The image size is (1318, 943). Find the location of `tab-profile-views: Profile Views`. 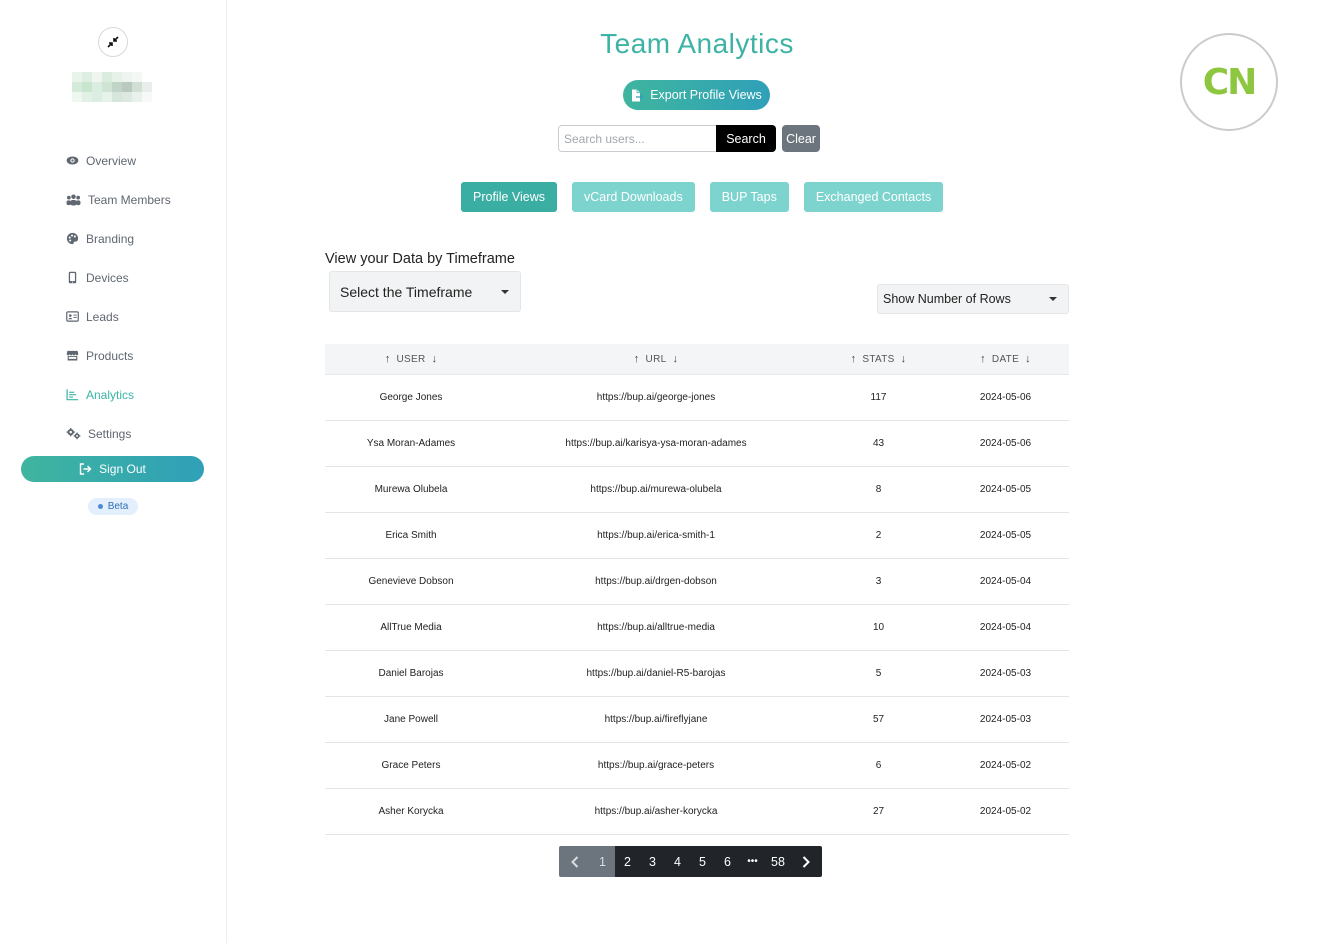

tab-profile-views: Profile Views is located at coordinates (509, 197).